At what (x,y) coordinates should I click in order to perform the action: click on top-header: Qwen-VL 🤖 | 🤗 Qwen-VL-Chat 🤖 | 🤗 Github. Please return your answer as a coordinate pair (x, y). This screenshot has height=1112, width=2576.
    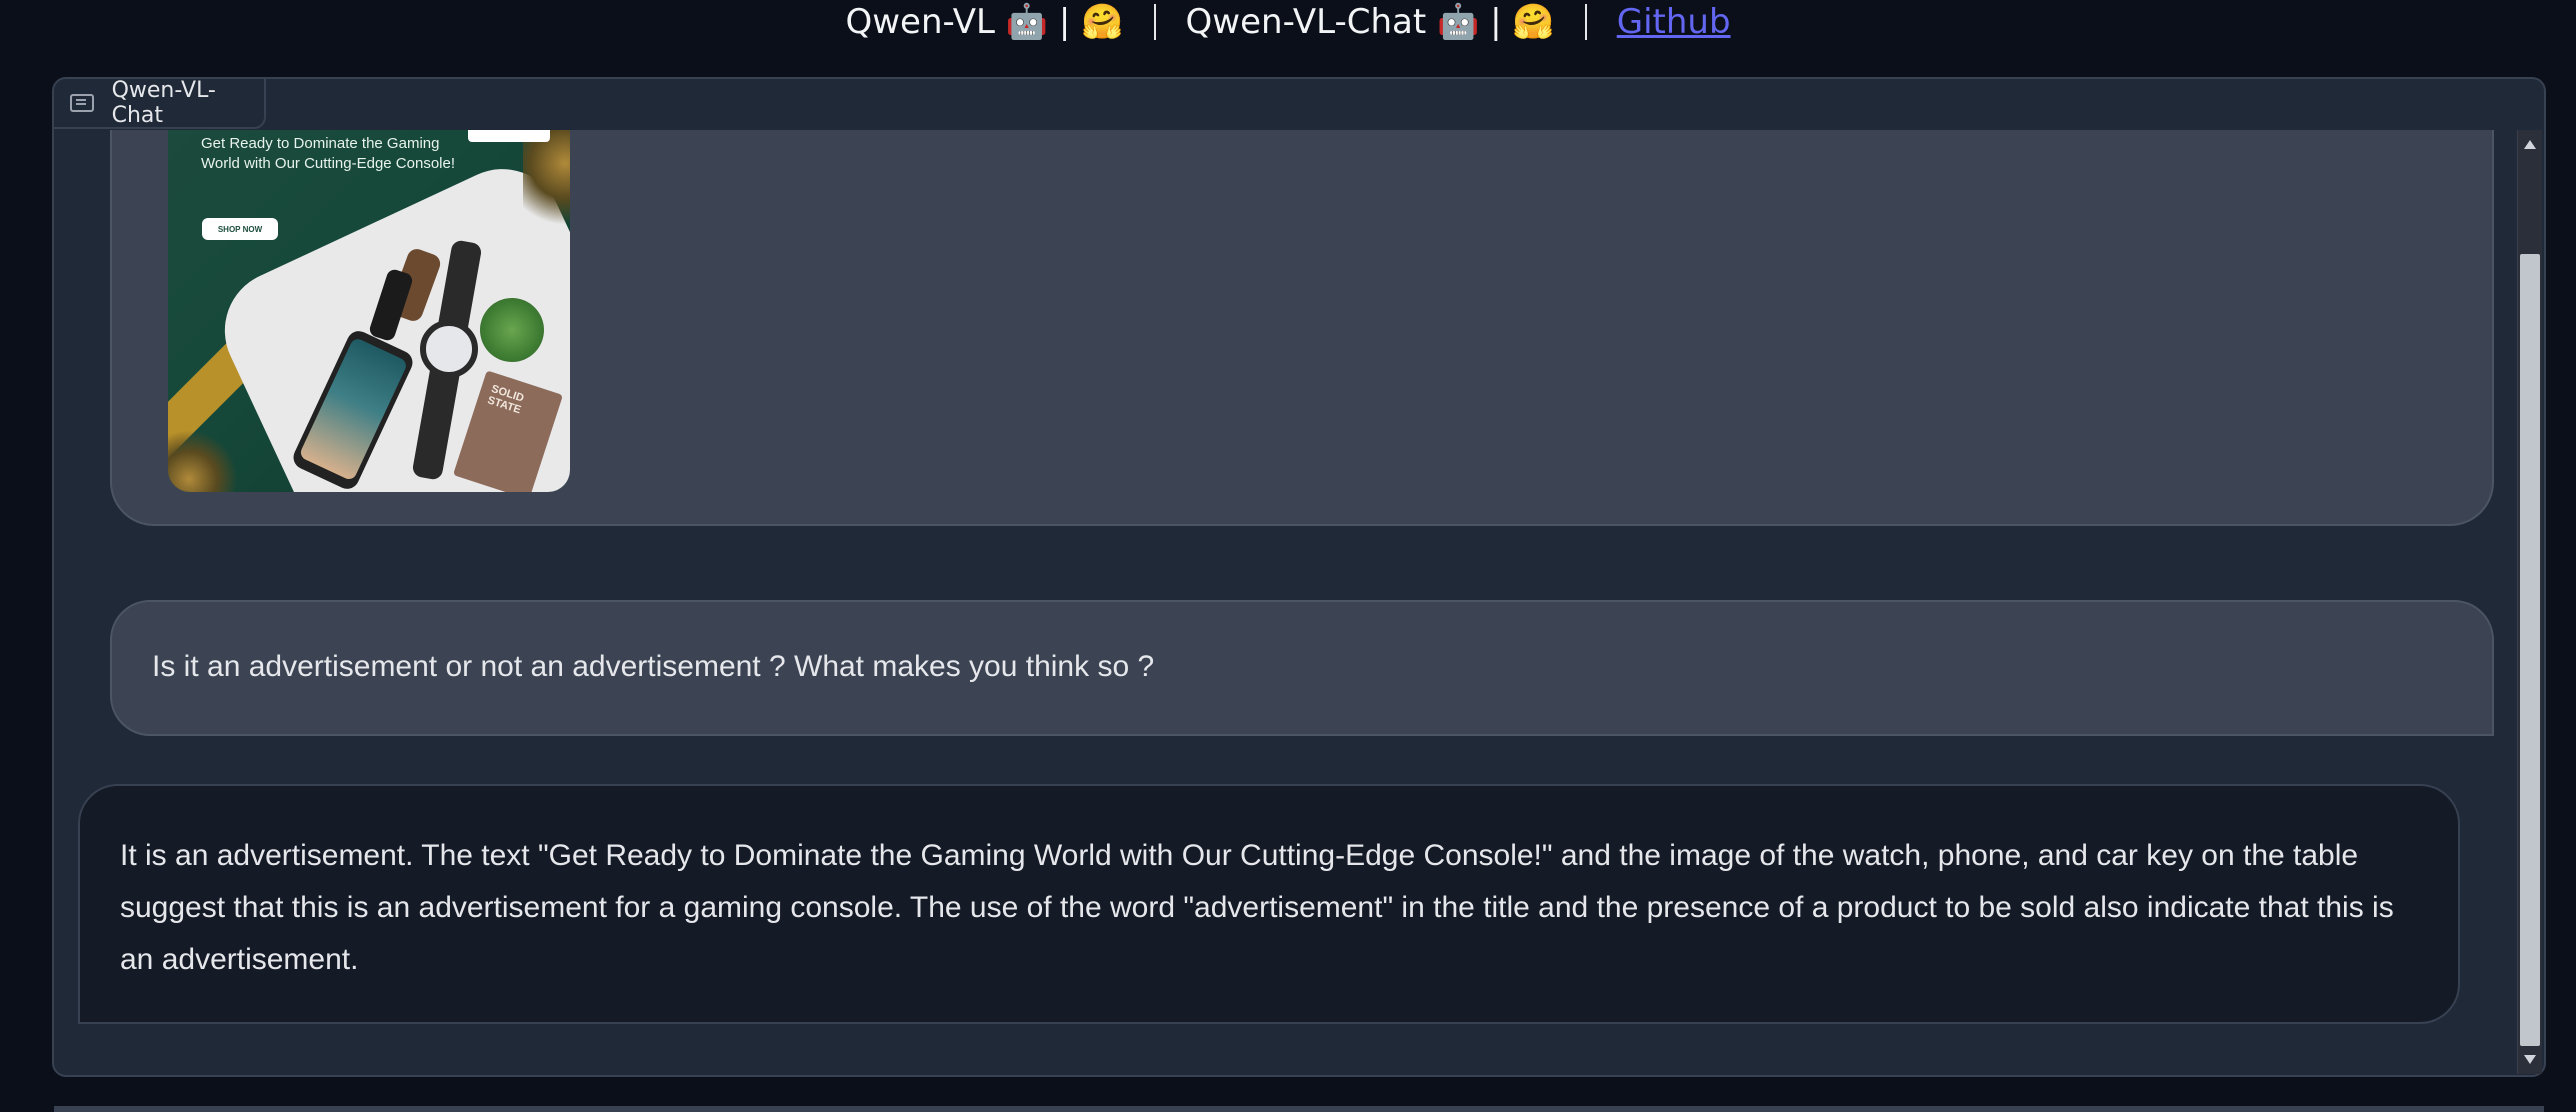
    Looking at the image, I should click on (1288, 22).